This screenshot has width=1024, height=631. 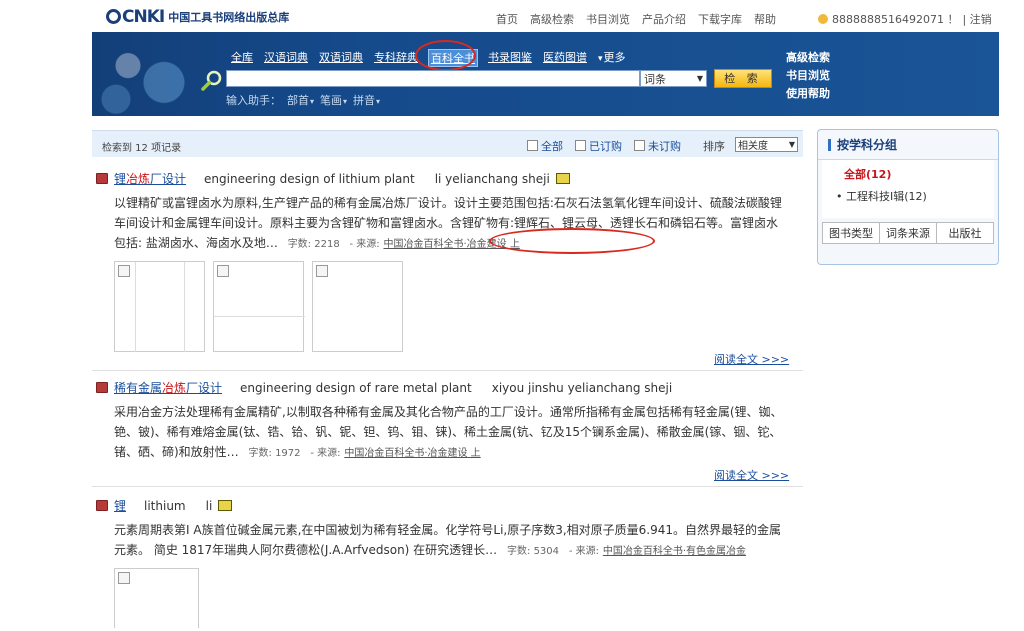 I want to click on sort-select: 相关度 ▼, so click(x=766, y=144).